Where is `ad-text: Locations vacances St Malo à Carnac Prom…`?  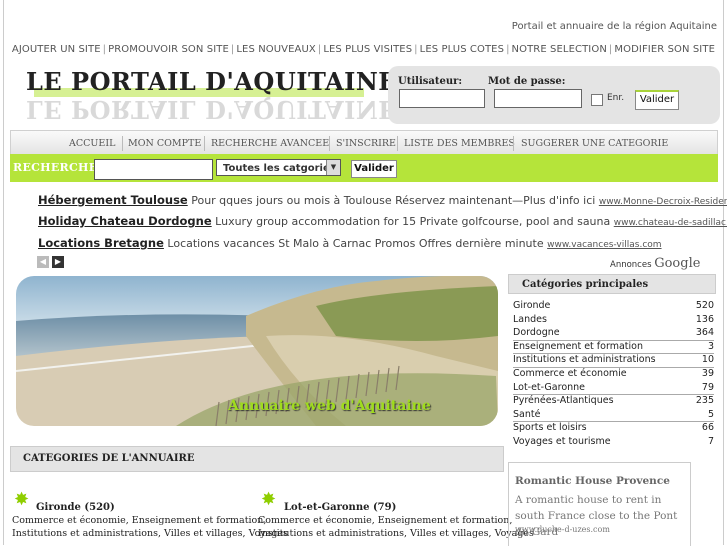
ad-text: Locations vacances St Malo à Carnac Prom… is located at coordinates (355, 243).